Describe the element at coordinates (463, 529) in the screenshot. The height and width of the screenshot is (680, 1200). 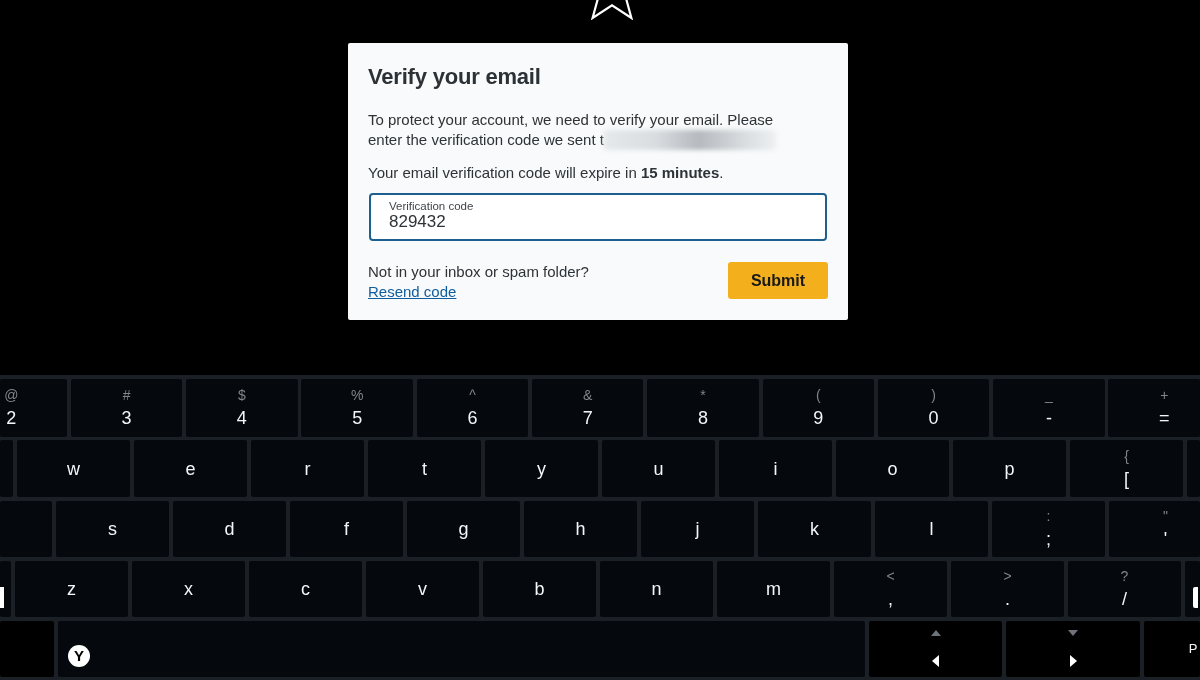
I see `keyboard-key: g` at that location.